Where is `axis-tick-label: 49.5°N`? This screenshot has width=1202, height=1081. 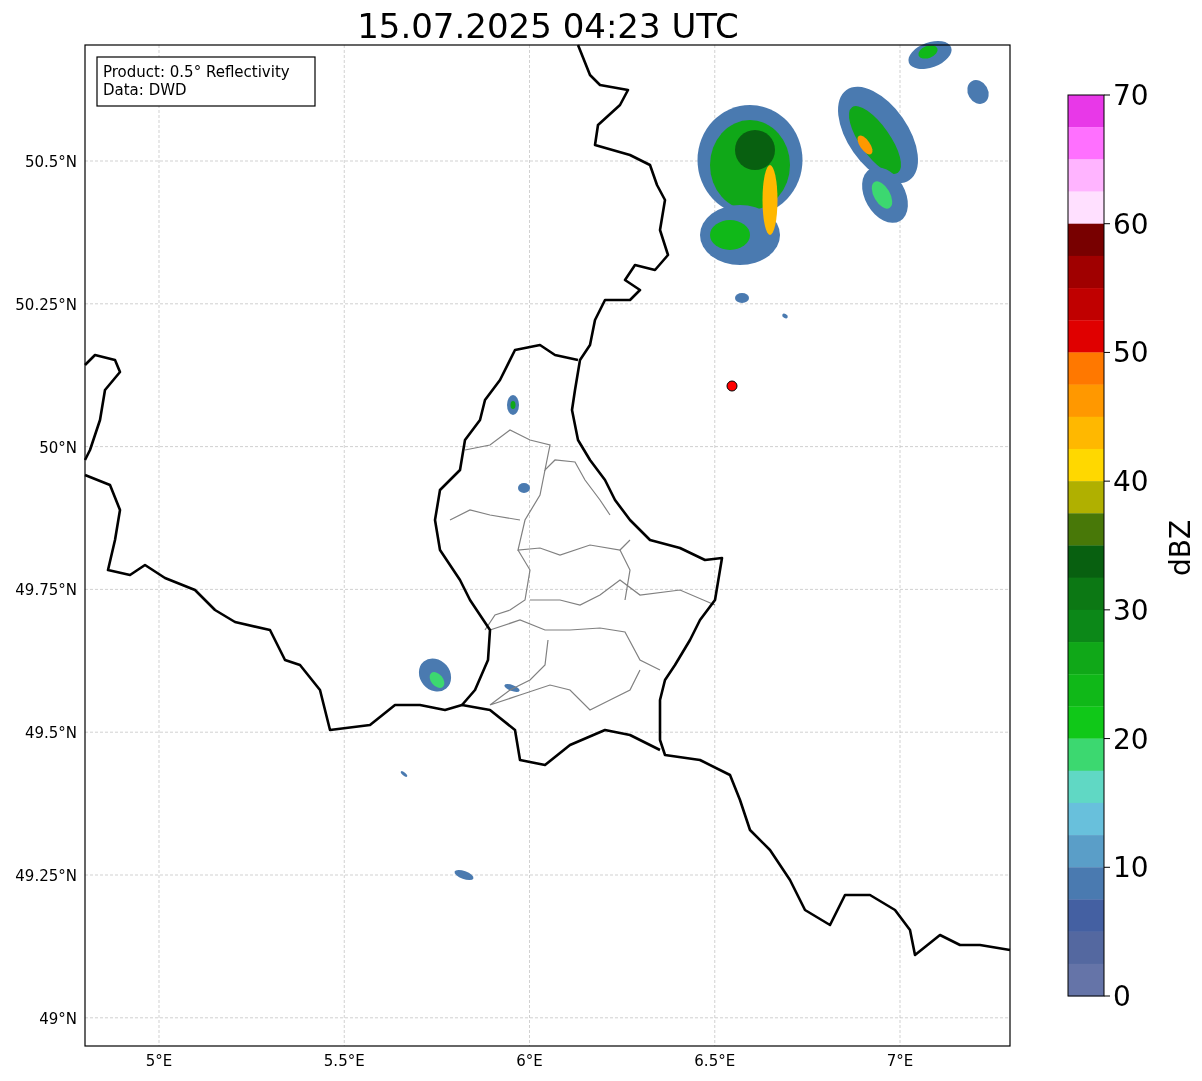 axis-tick-label: 49.5°N is located at coordinates (50, 733).